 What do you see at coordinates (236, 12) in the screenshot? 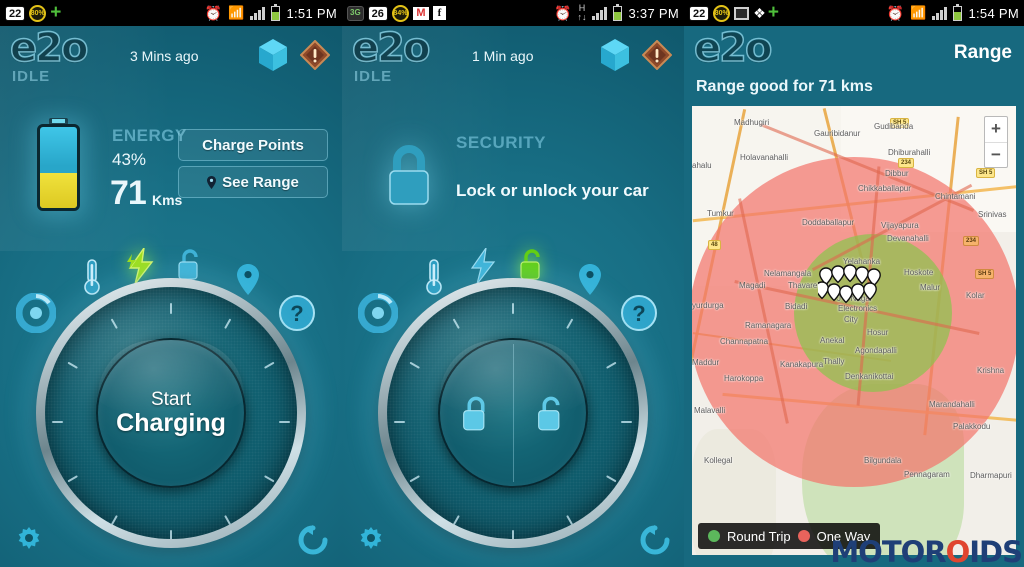
I see `wifi-icon: 📶` at bounding box center [236, 12].